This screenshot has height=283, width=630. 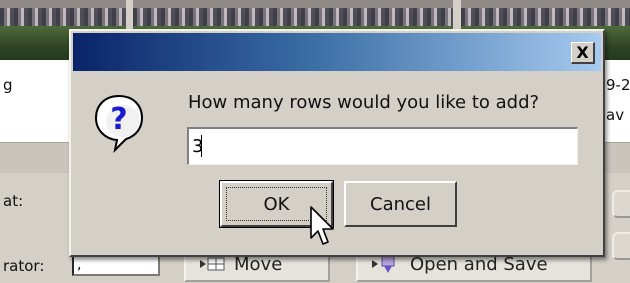 What do you see at coordinates (364, 102) in the screenshot?
I see `dialog-prompt: How many rows would you like to add?` at bounding box center [364, 102].